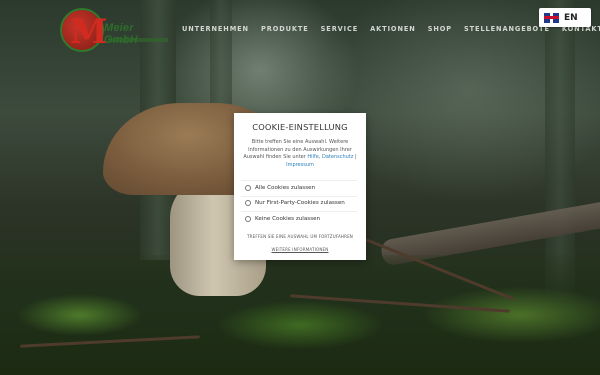 This screenshot has height=375, width=600. What do you see at coordinates (121, 34) in the screenshot?
I see `logo-name: Meier GmbH` at bounding box center [121, 34].